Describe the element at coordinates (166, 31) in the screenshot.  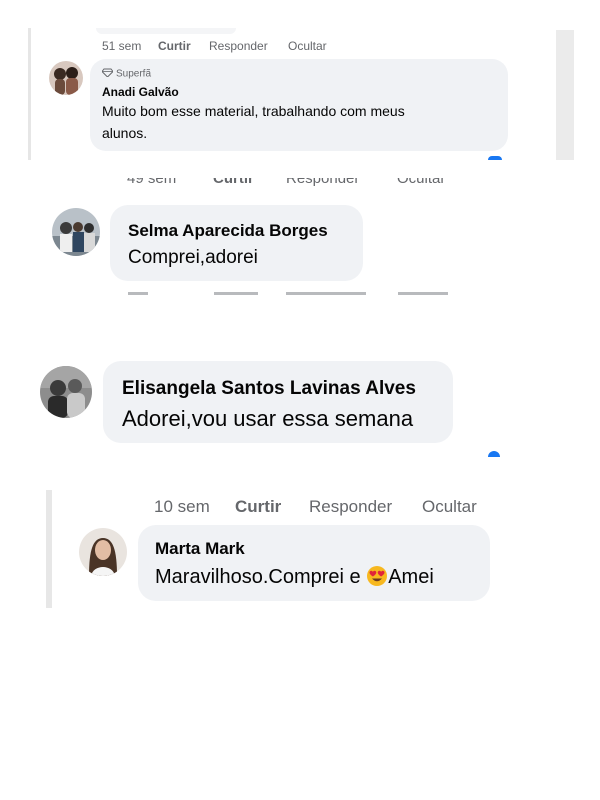
I see `previous-bubble-edge` at that location.